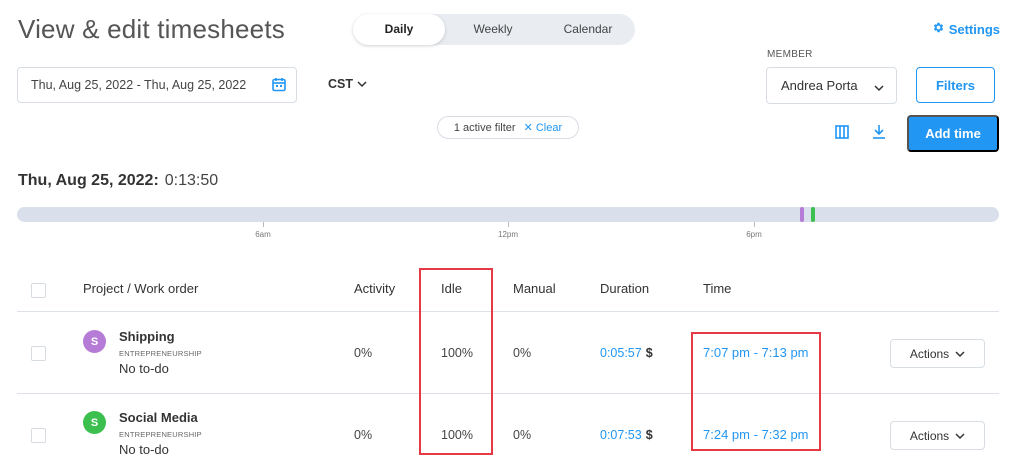 Image resolution: width=1024 pixels, height=472 pixels. I want to click on day-date: Thu, Aug 25, 2022:, so click(88, 180).